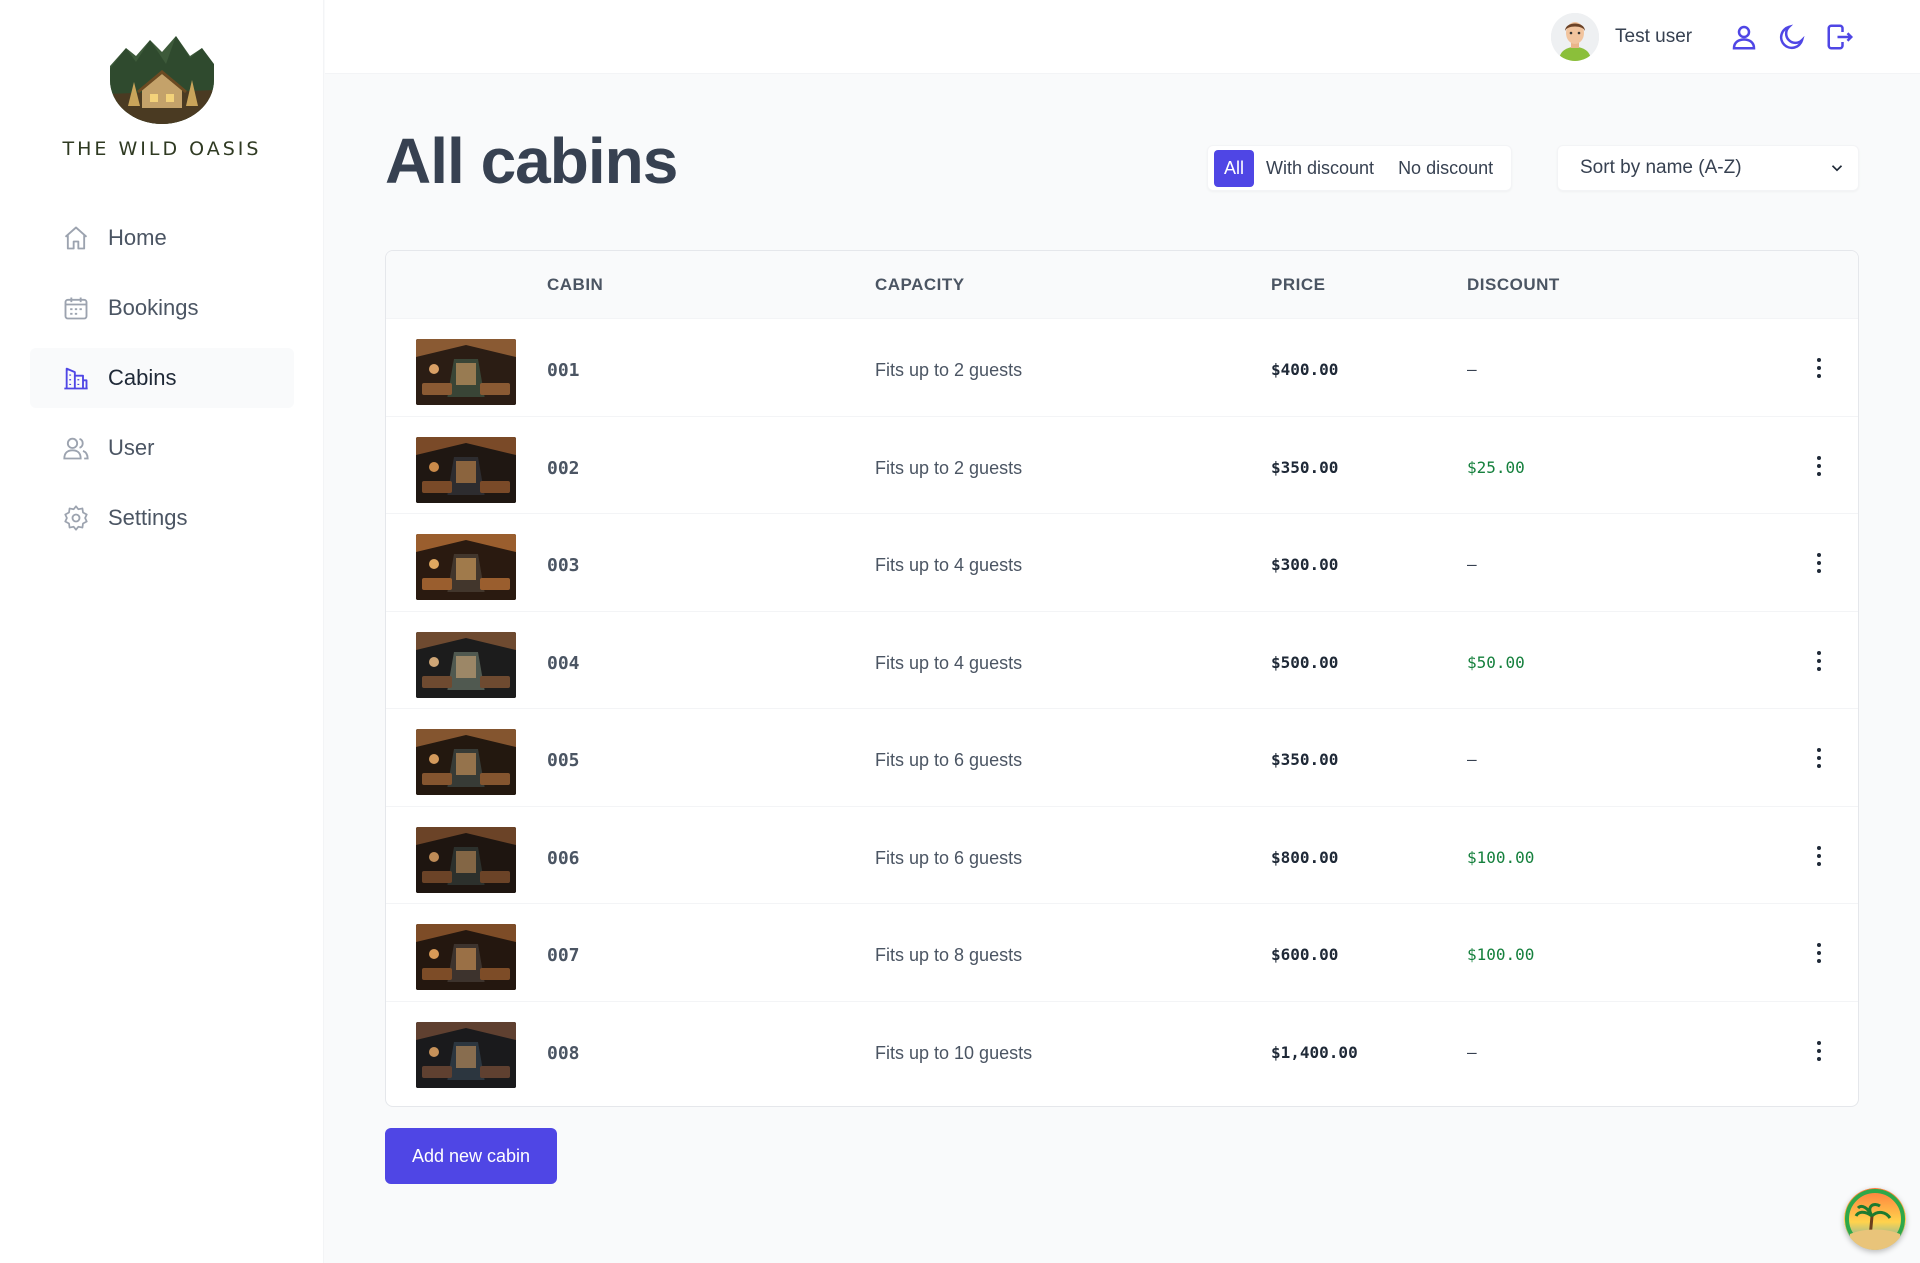  What do you see at coordinates (920, 284) in the screenshot?
I see `column-header-capacity: CAPACITY` at bounding box center [920, 284].